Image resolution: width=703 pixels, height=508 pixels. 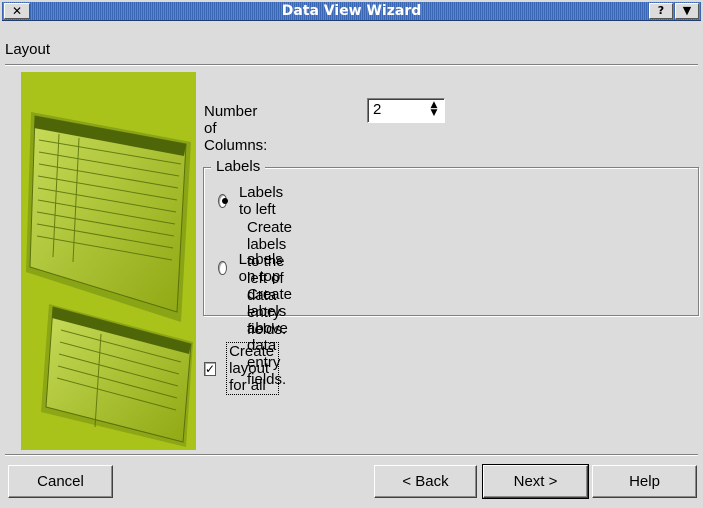 I want to click on radio-labels-left: Labels to left, so click(x=253, y=201).